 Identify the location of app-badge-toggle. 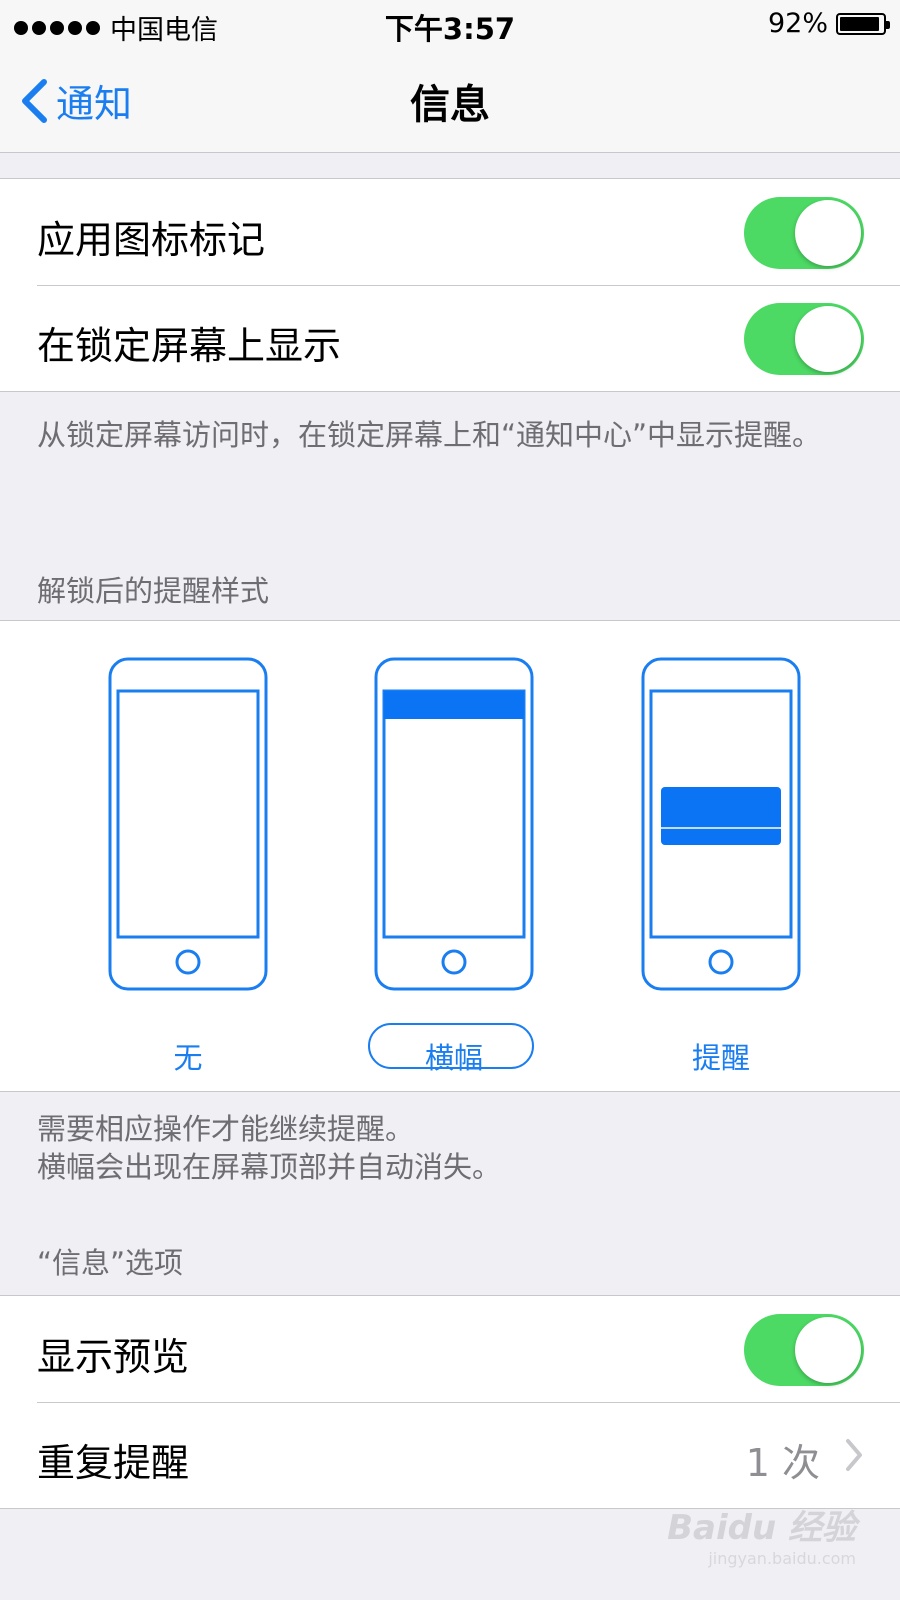
(804, 233).